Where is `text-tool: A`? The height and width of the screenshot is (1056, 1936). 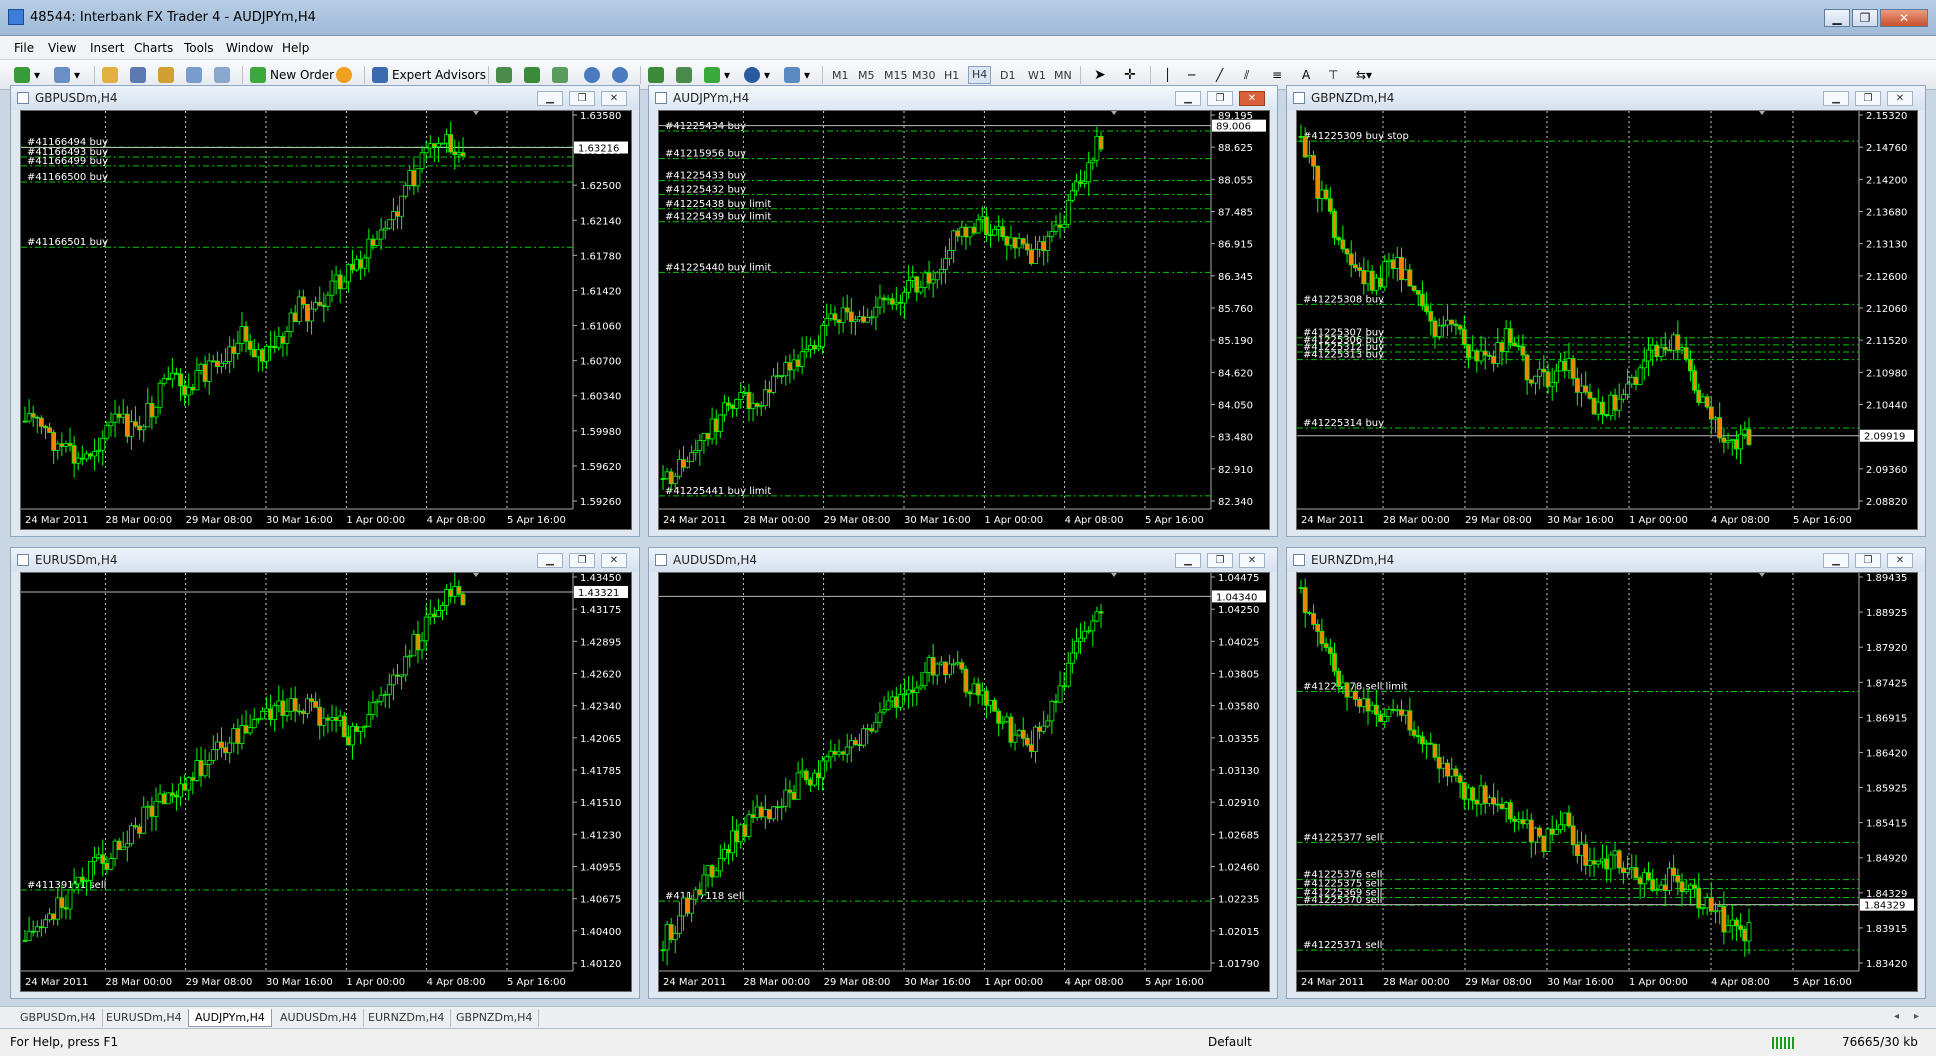 text-tool: A is located at coordinates (1306, 75).